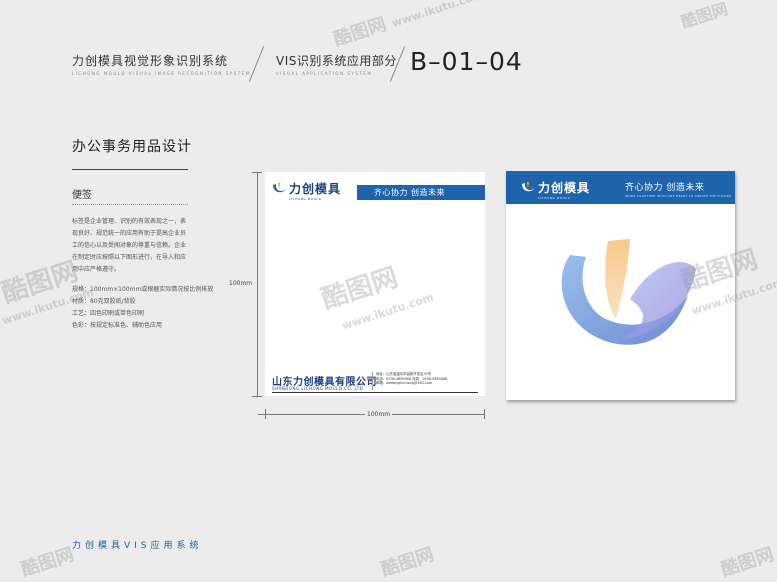 This screenshot has height=582, width=777. Describe the element at coordinates (257, 284) in the screenshot. I see `height-dimension-line` at that location.